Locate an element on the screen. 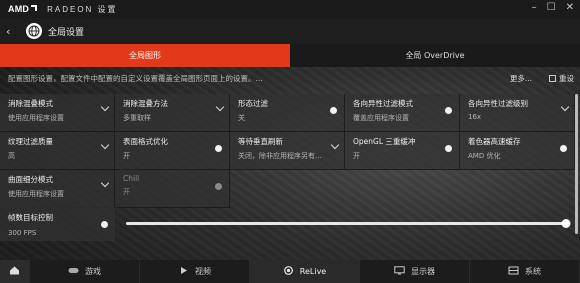 Image resolution: width=580 pixels, height=283 pixels. setting-value: 高 is located at coordinates (11, 156).